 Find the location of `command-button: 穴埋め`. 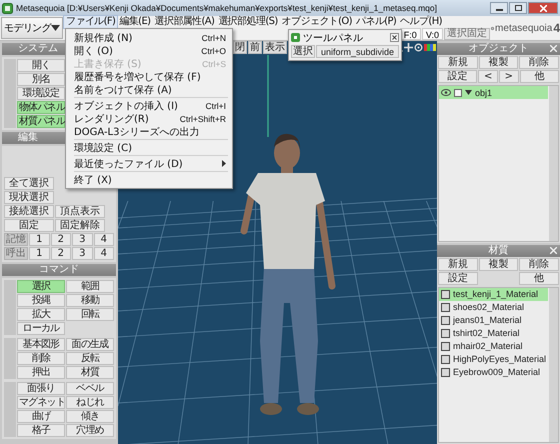

command-button: 穴埋め is located at coordinates (90, 430).